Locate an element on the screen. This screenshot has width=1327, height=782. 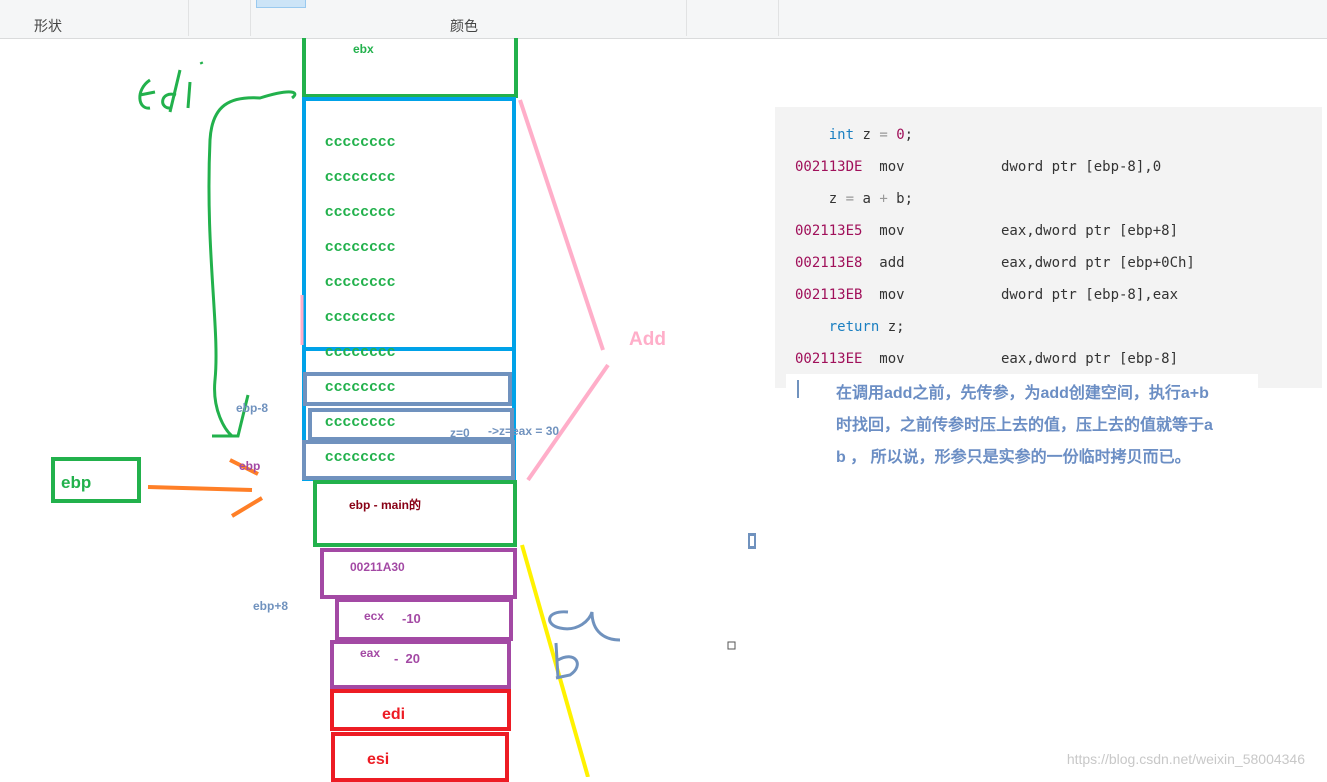
b-handwriting is located at coordinates (566, 661).